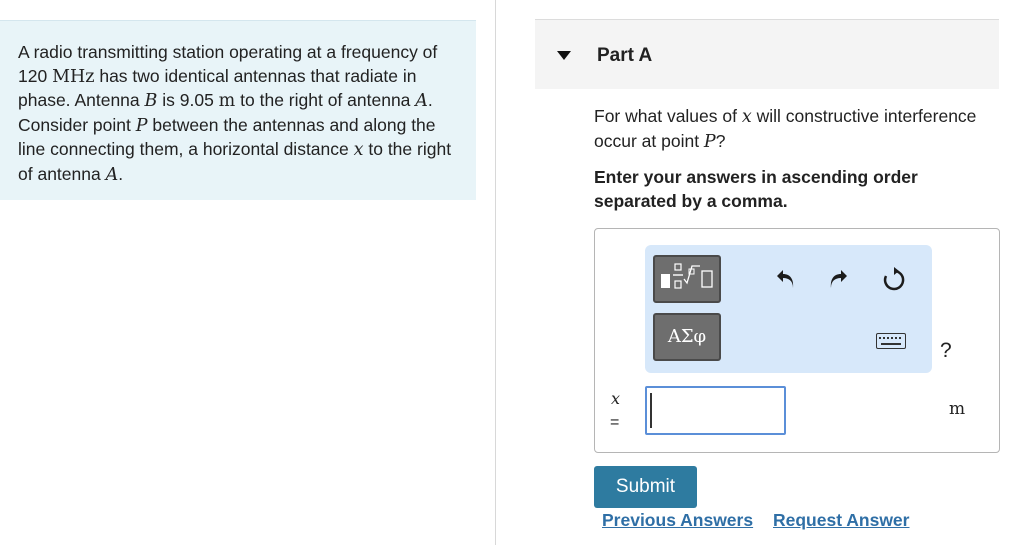 This screenshot has width=1024, height=545. I want to click on column-divider, so click(495, 272).